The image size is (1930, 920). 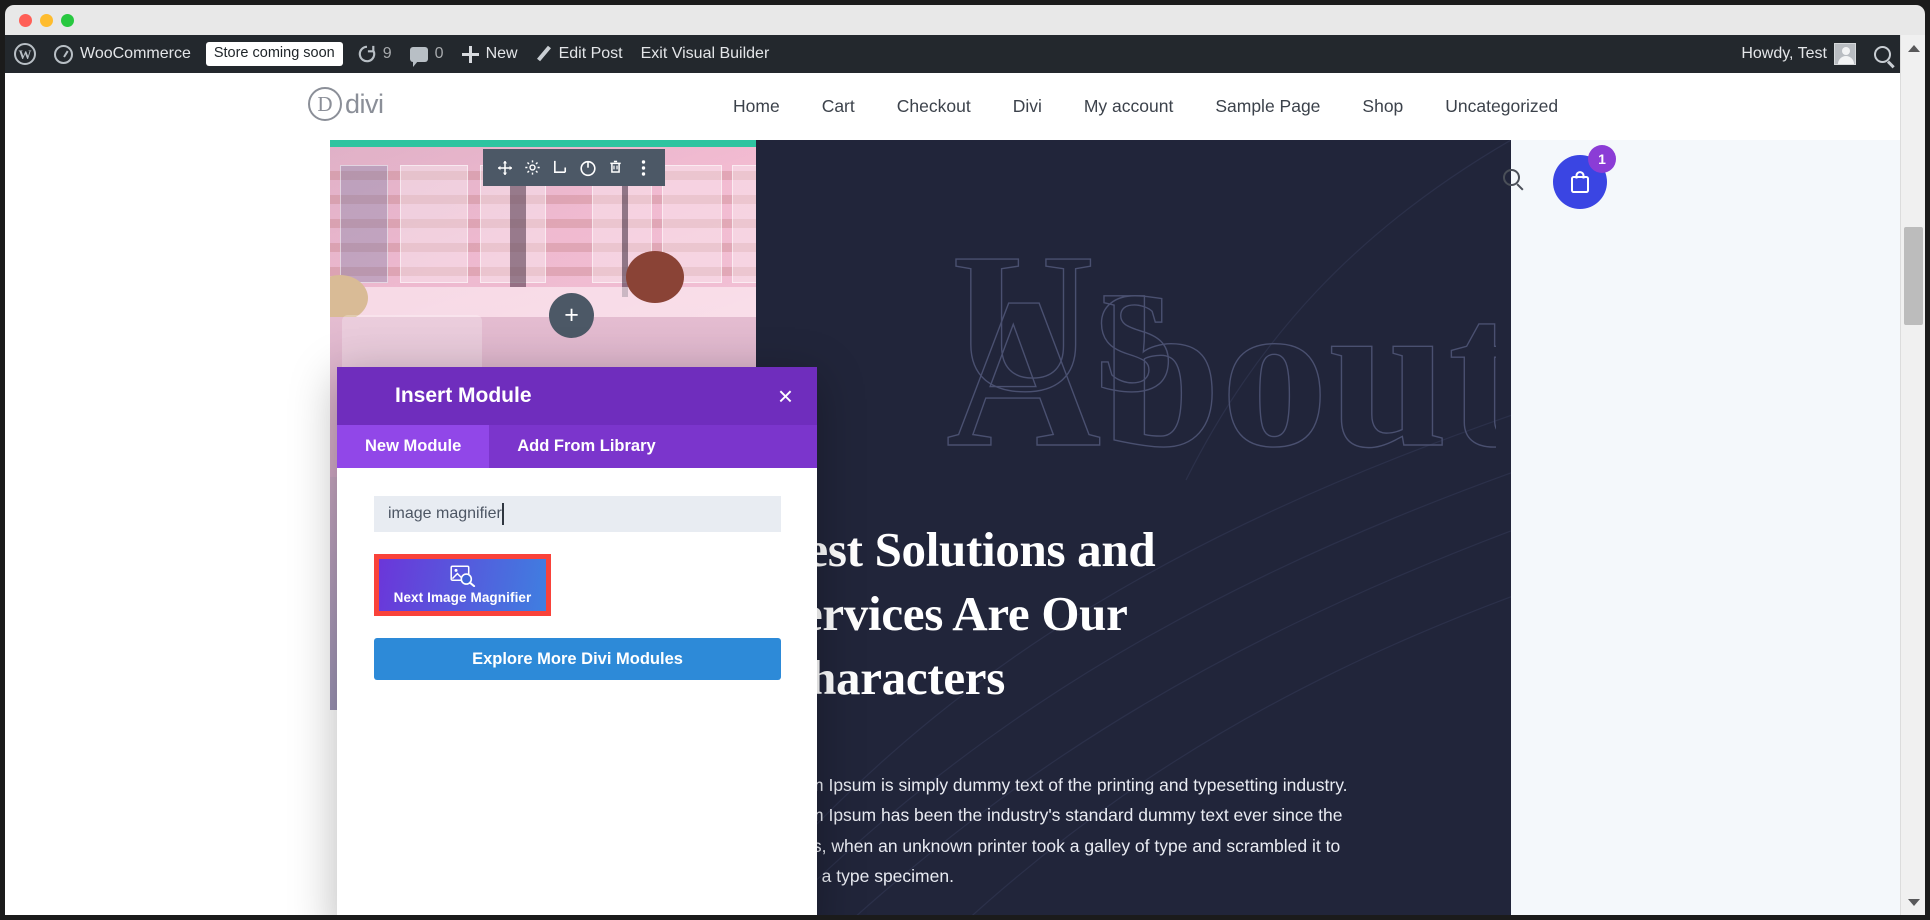 What do you see at coordinates (462, 597) in the screenshot?
I see `module-result-label: Next Image Magnifier` at bounding box center [462, 597].